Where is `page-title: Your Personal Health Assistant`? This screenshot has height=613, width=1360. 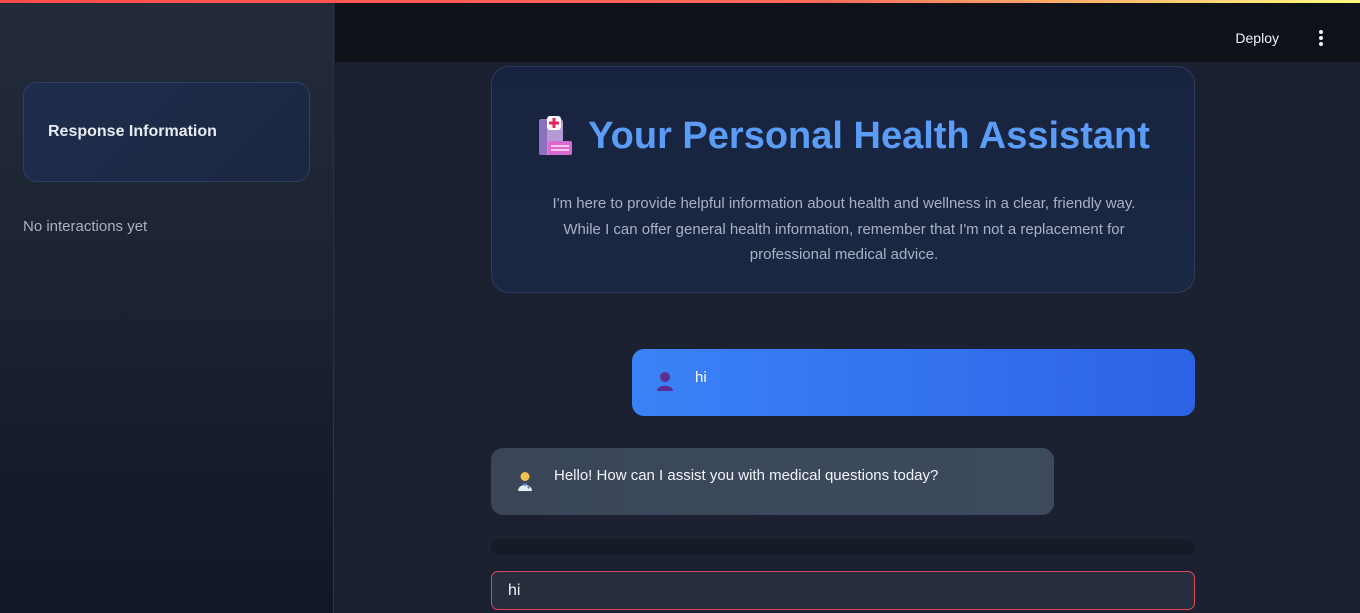
page-title: Your Personal Health Assistant is located at coordinates (869, 135).